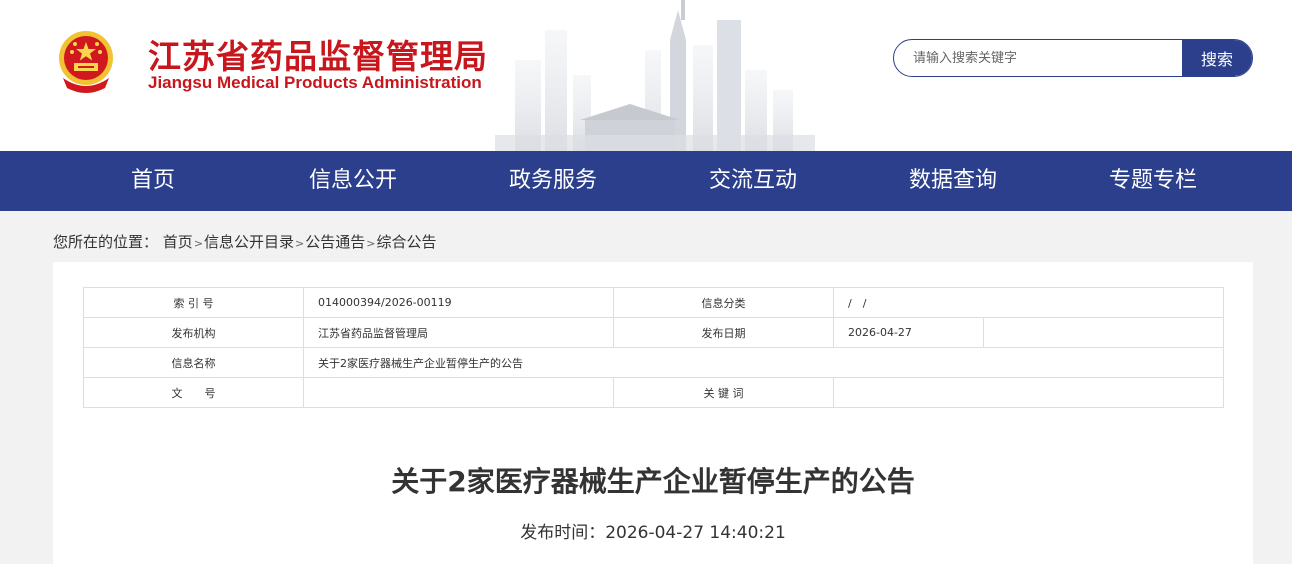 This screenshot has height=564, width=1292. I want to click on publish-date-value: 2026-04-27, so click(908, 332).